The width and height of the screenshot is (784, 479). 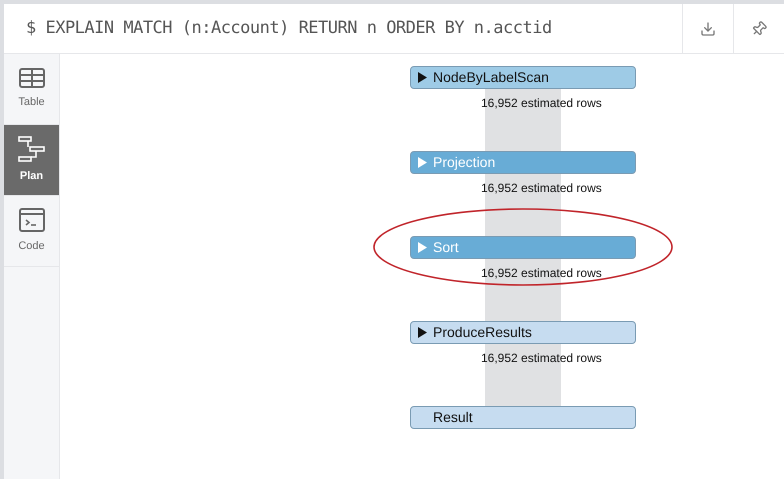 What do you see at coordinates (523, 332) in the screenshot?
I see `operator-node: ProduceResults` at bounding box center [523, 332].